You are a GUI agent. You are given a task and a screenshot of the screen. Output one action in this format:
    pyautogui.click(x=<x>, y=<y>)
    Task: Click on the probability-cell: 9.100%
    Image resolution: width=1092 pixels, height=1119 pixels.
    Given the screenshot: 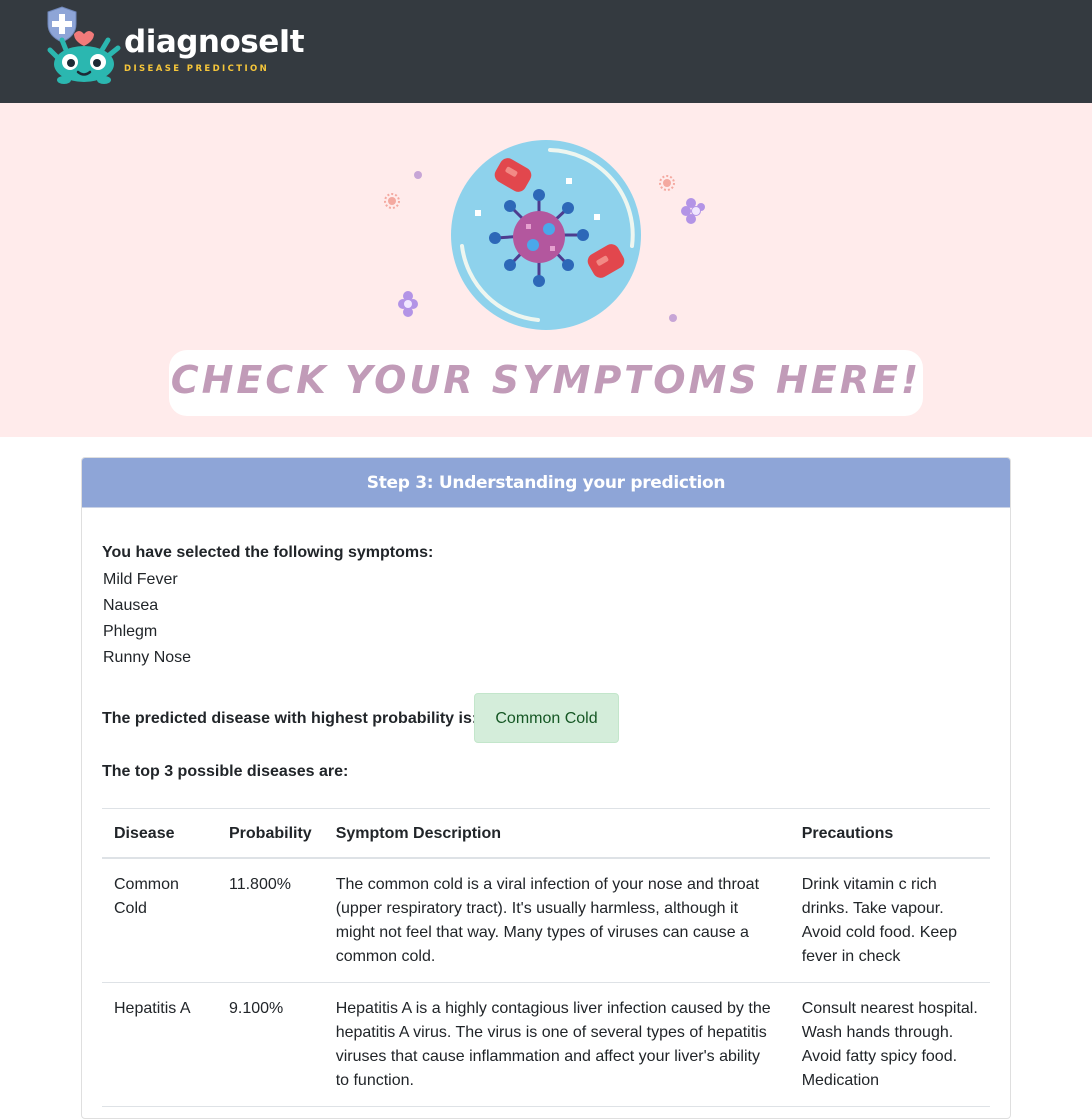 What is the action you would take?
    pyautogui.click(x=270, y=1044)
    